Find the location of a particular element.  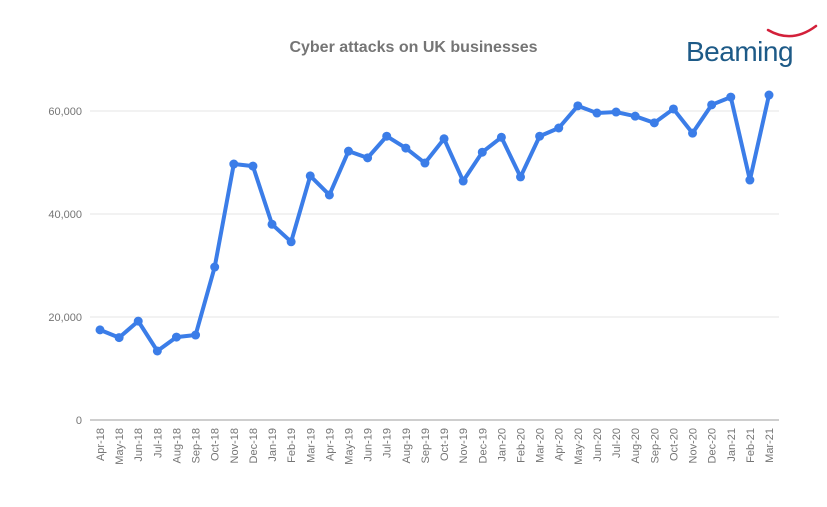

x-tick-label: May-20 is located at coordinates (579, 446).